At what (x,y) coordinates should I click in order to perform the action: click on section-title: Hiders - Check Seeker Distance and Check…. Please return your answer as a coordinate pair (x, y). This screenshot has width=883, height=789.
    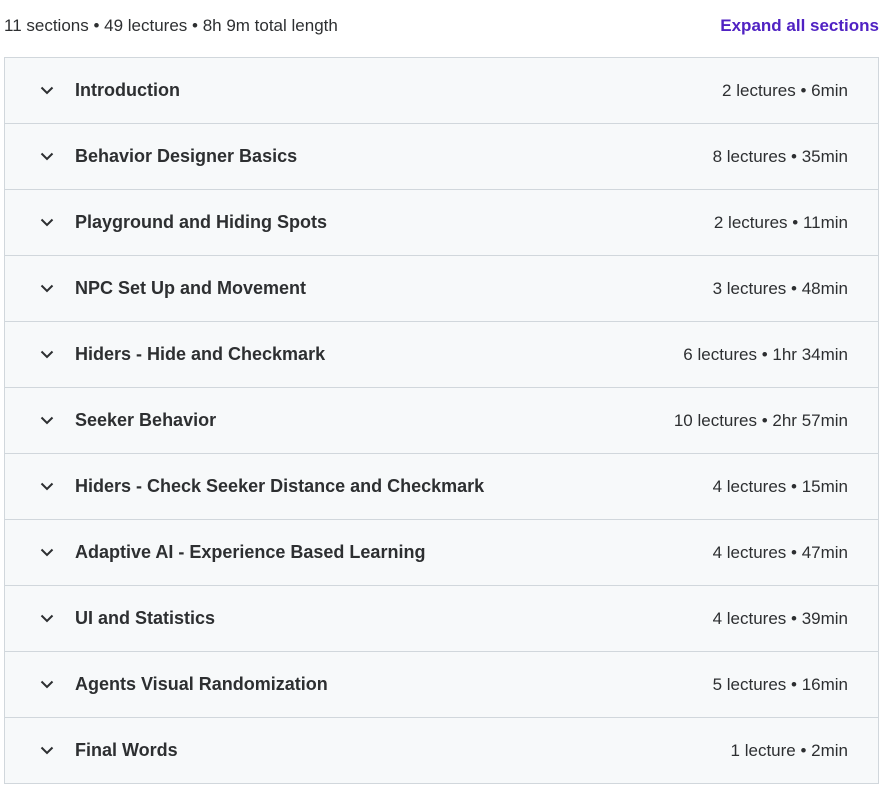
    Looking at the image, I should click on (280, 486).